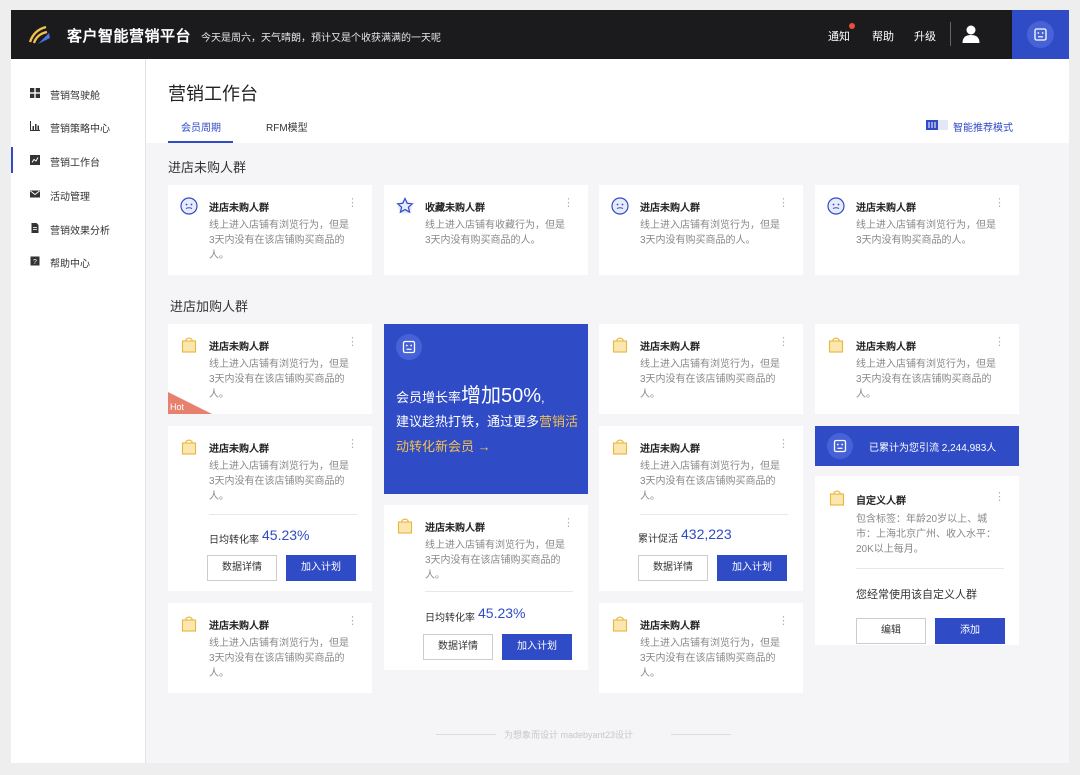  I want to click on promo-highlight-number: 增加50%, so click(501, 396).